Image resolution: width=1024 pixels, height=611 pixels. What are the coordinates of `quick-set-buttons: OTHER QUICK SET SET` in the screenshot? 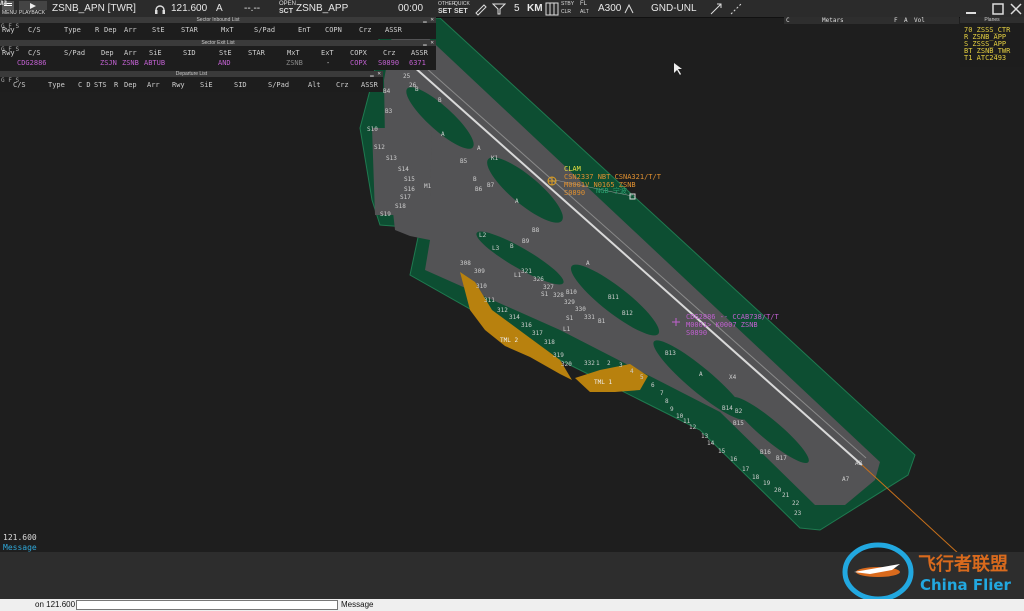 It's located at (455, 8).